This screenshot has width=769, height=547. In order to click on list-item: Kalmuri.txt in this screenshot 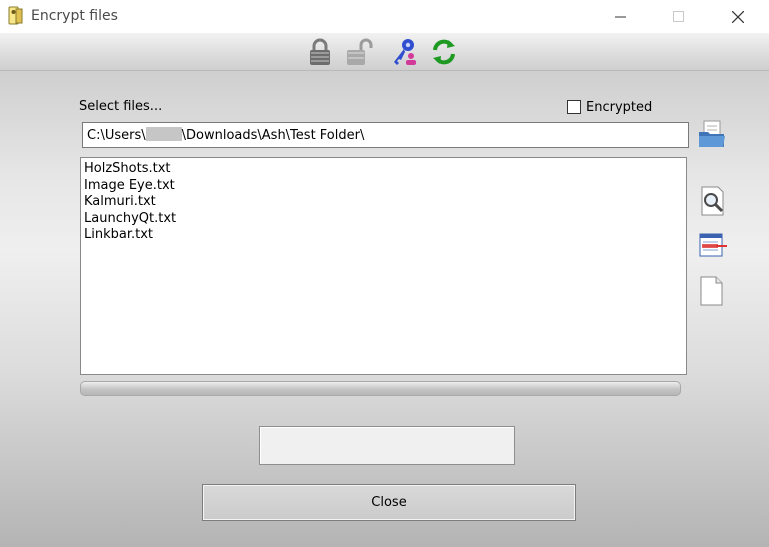, I will do `click(383, 202)`.